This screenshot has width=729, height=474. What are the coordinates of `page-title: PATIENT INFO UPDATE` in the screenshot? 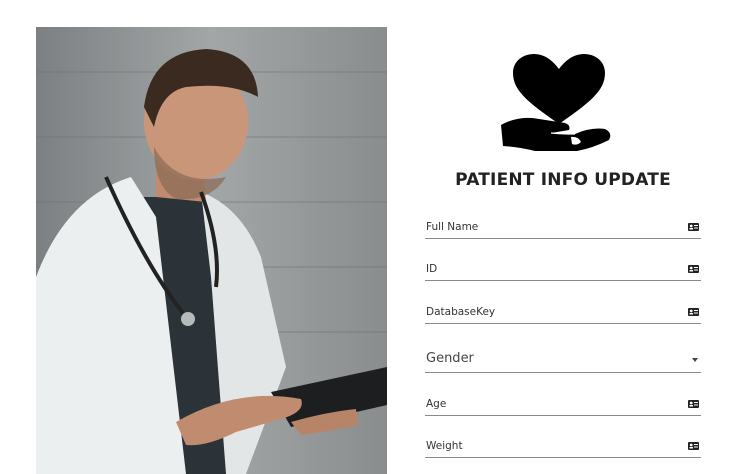 It's located at (563, 180).